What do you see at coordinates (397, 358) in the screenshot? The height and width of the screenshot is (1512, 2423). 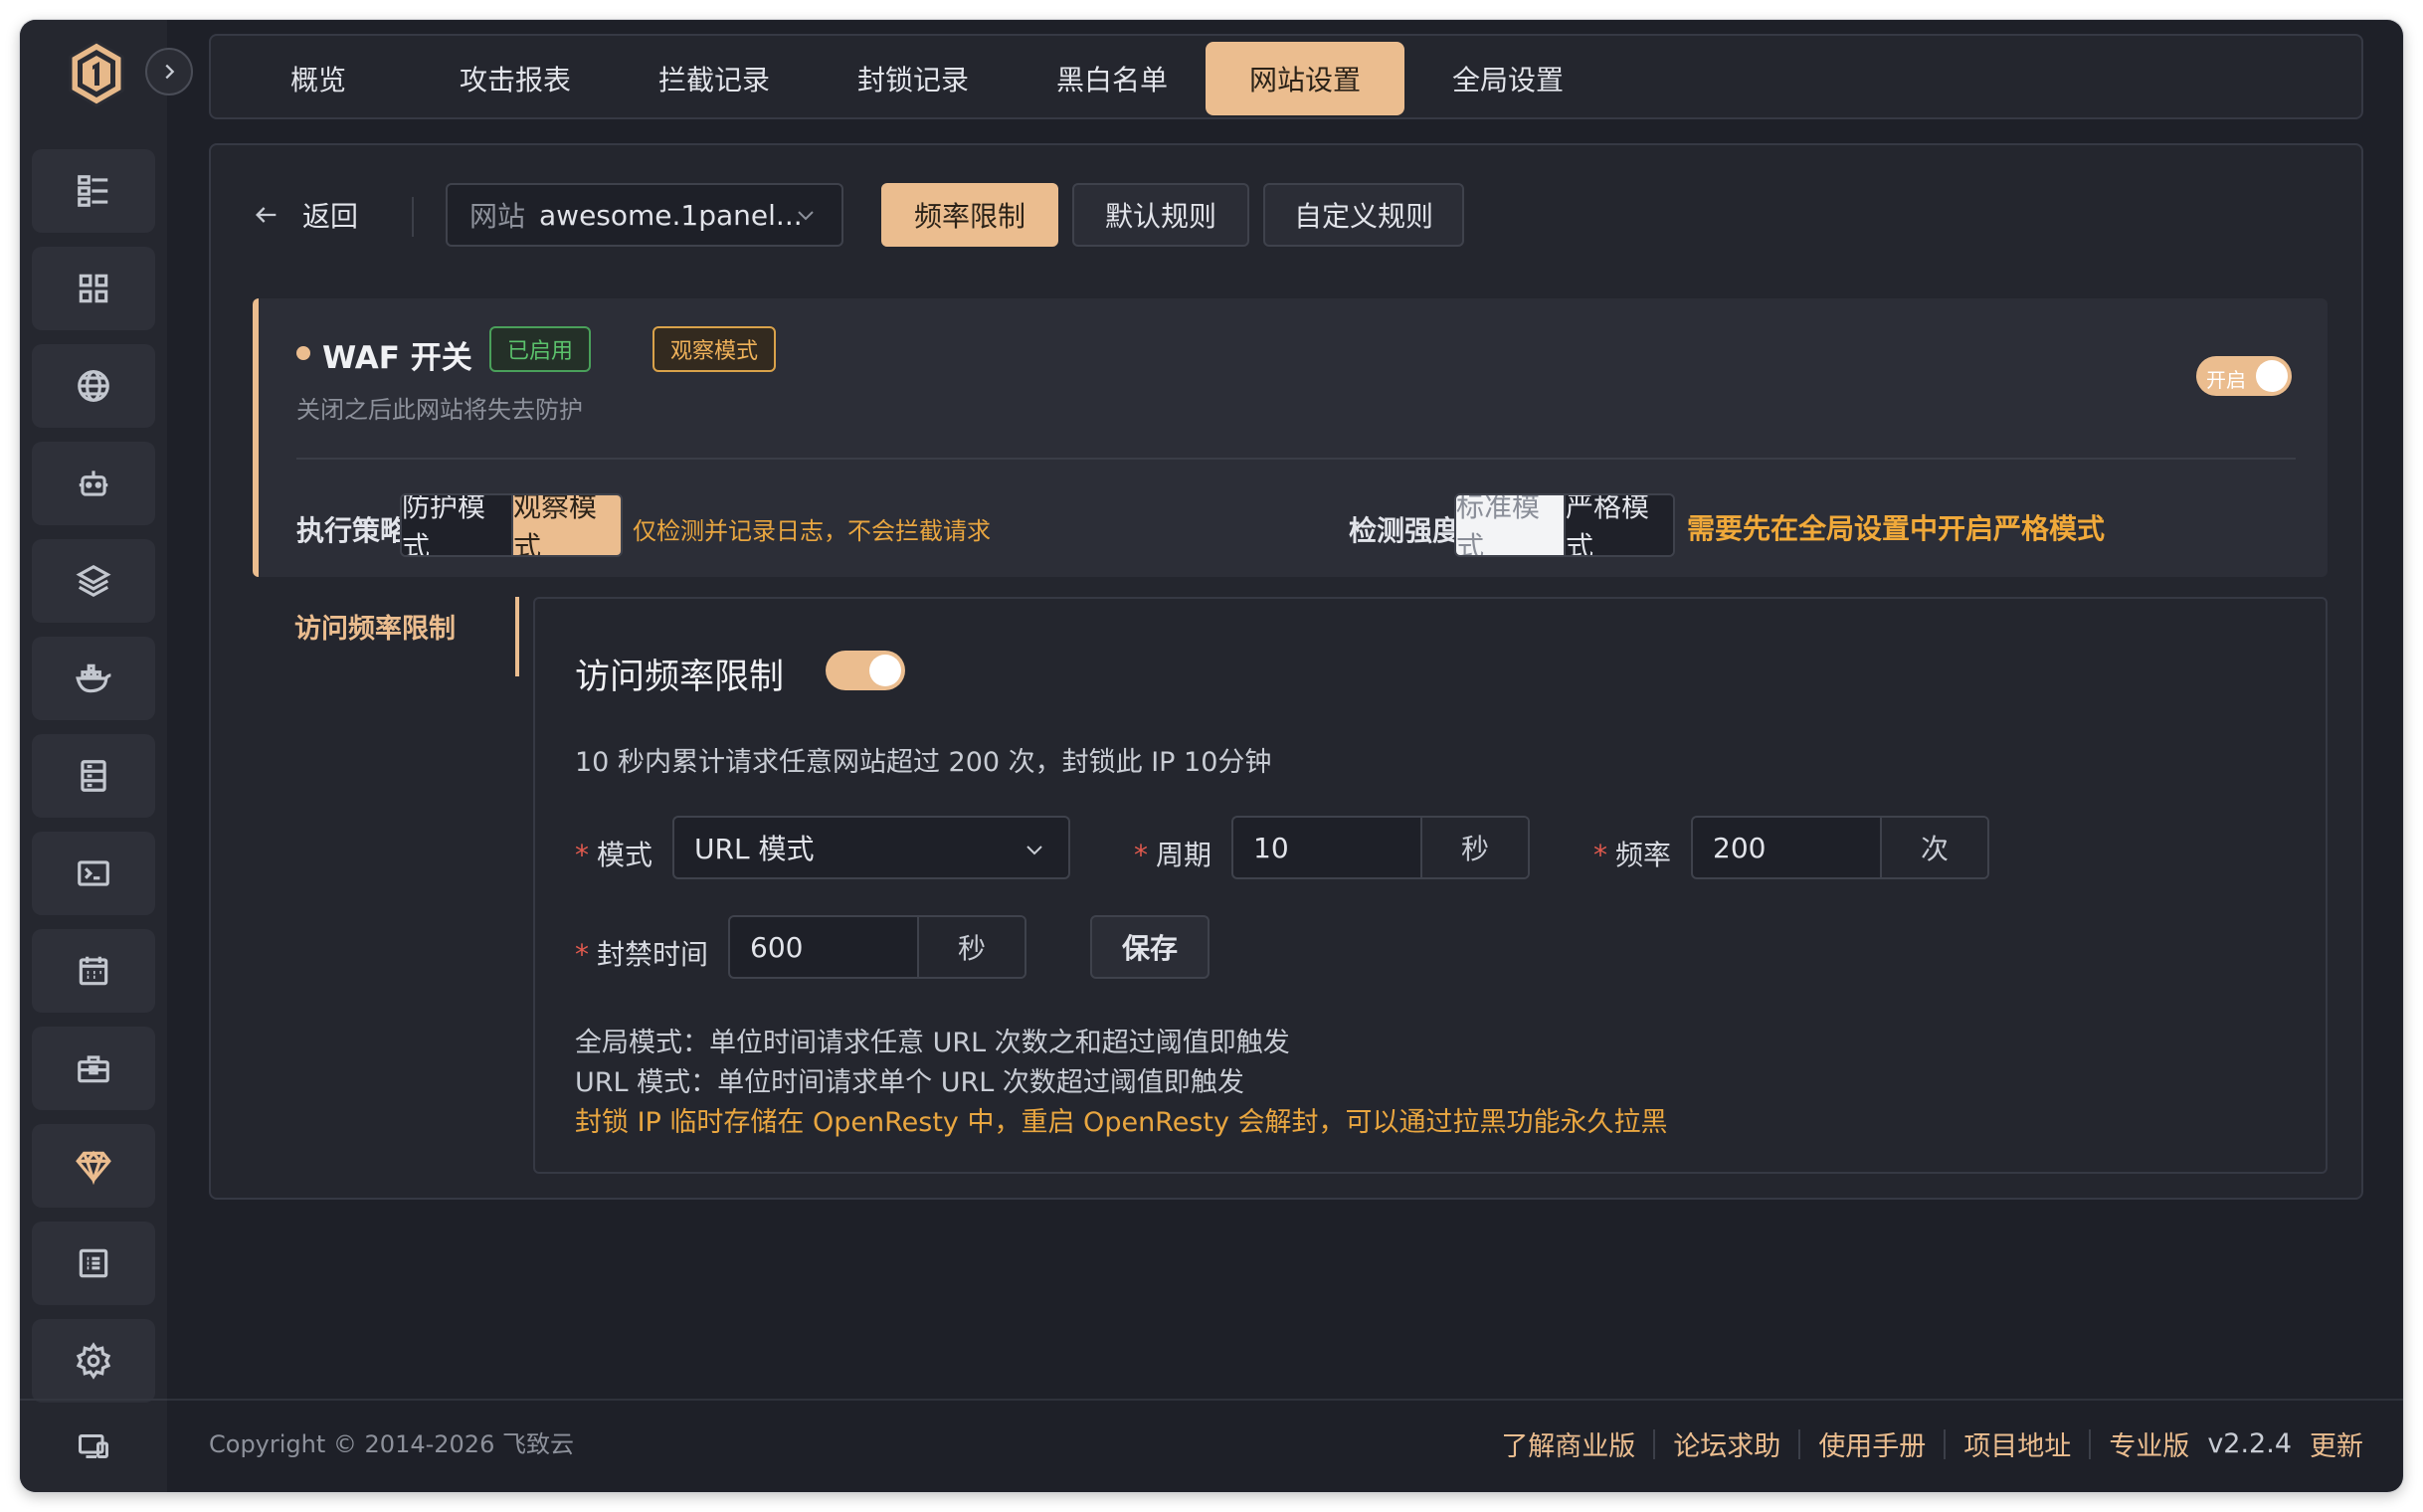 I see `waf-title: WAF 开关` at bounding box center [397, 358].